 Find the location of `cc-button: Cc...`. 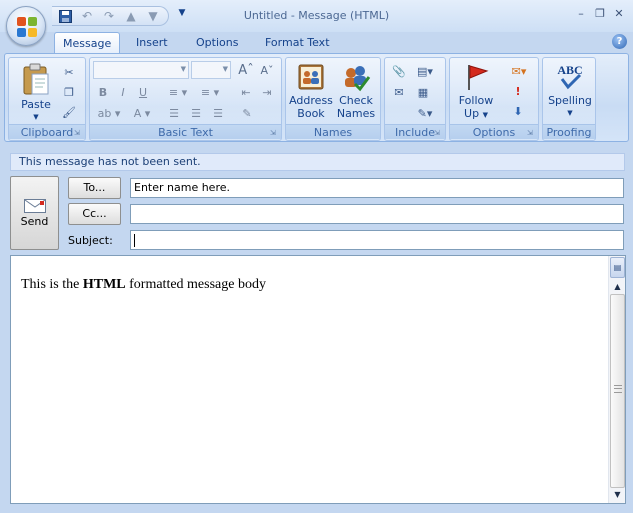

cc-button: Cc... is located at coordinates (94, 214).